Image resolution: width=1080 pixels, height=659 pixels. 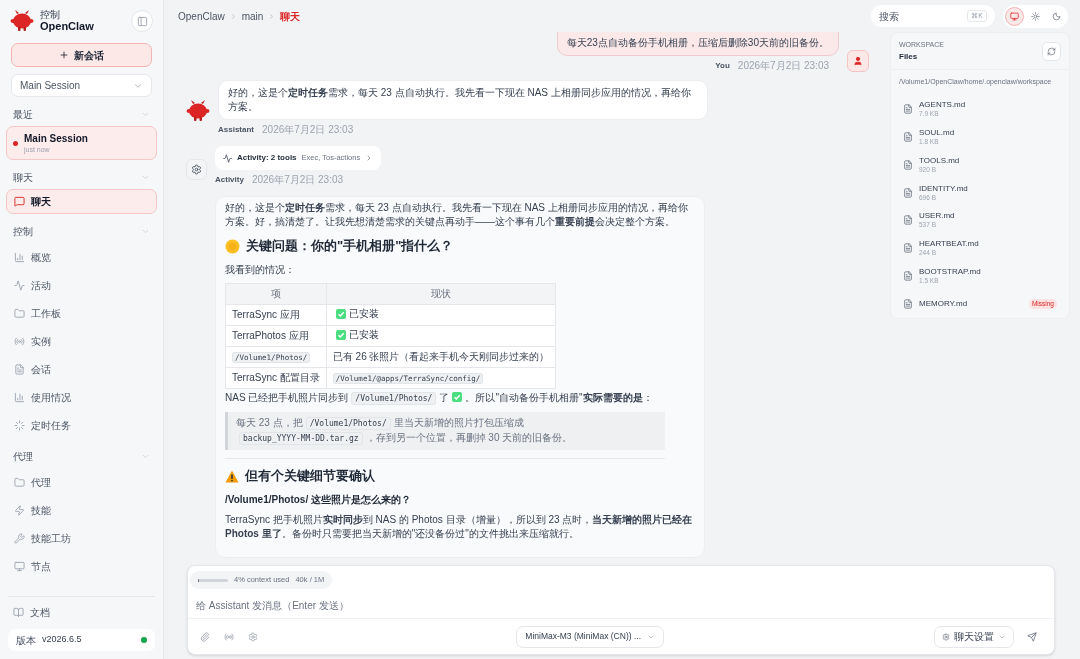 What do you see at coordinates (858, 61) in the screenshot?
I see `person-icon` at bounding box center [858, 61].